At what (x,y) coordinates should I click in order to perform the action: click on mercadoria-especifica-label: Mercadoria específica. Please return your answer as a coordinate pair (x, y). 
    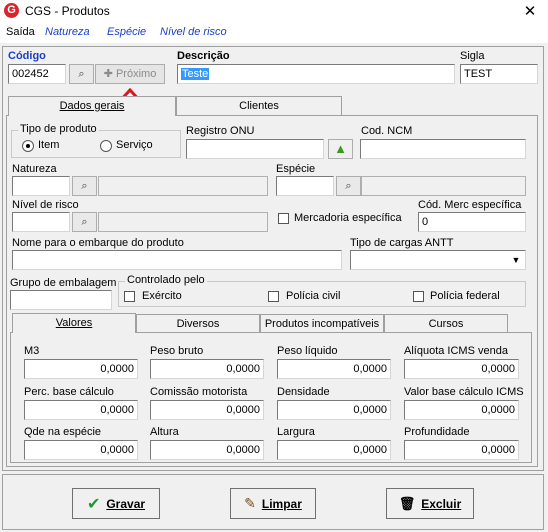
    Looking at the image, I should click on (348, 218).